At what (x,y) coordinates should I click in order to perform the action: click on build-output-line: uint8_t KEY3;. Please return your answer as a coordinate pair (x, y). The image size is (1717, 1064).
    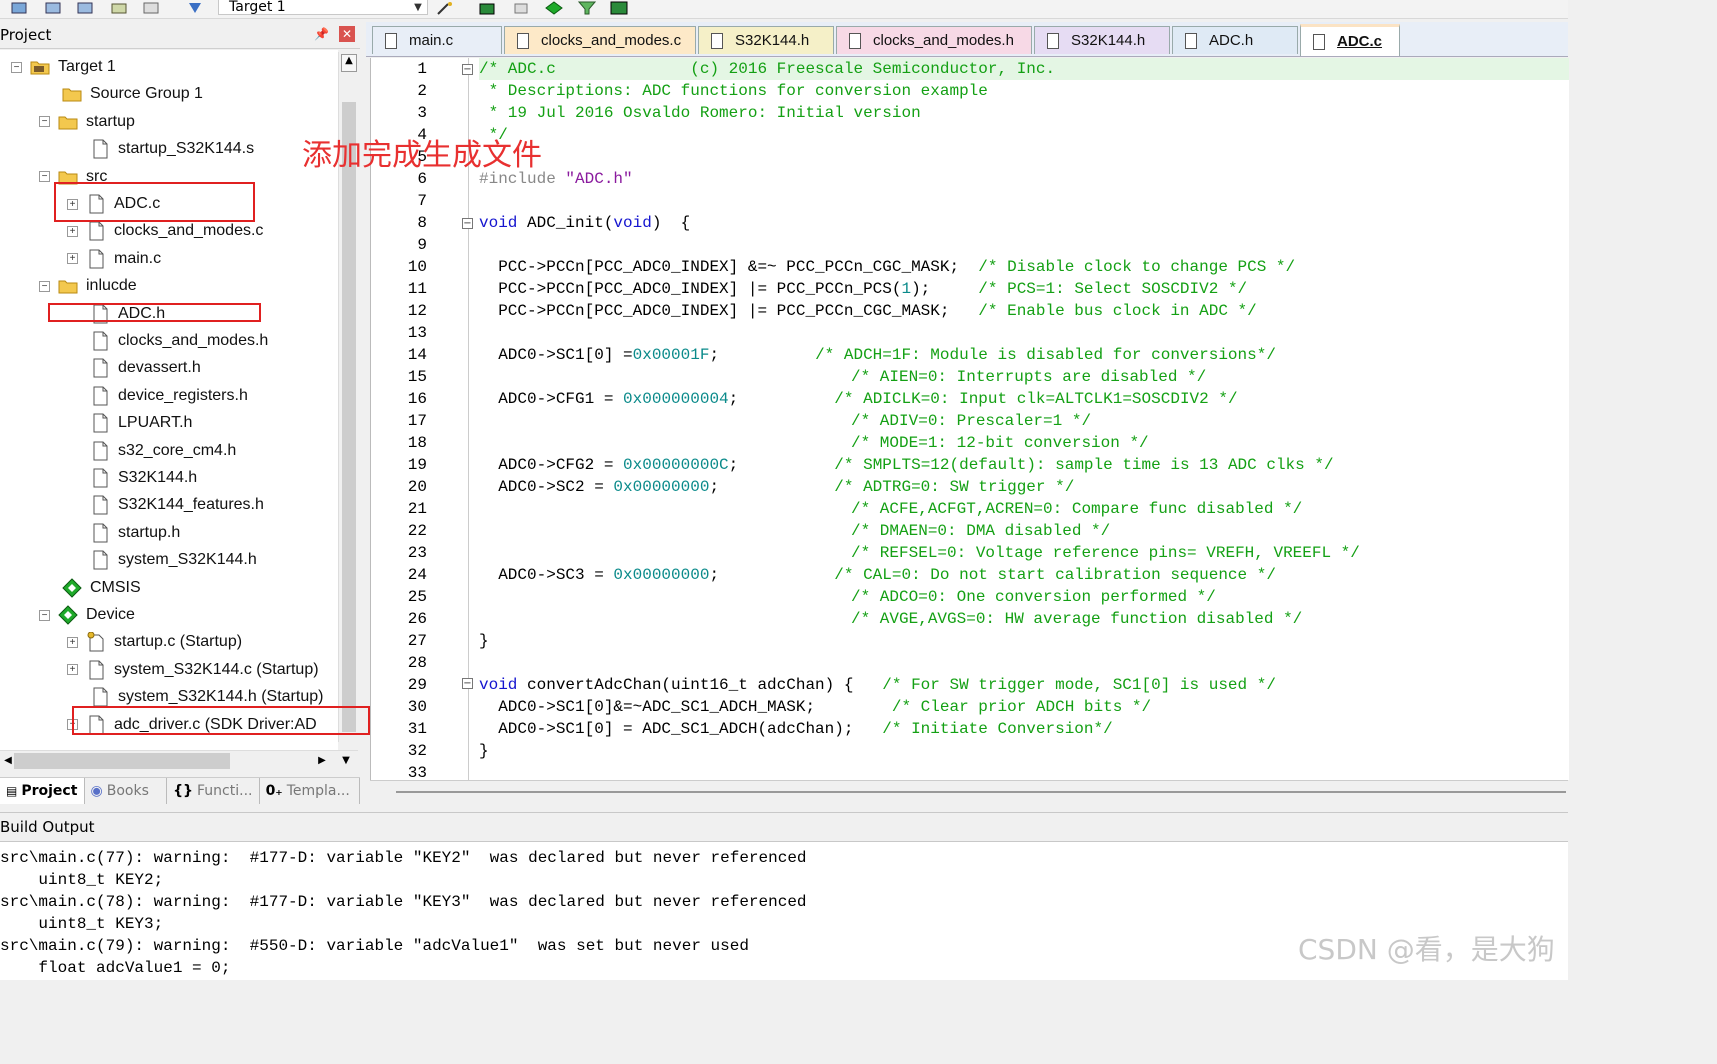
    Looking at the image, I should click on (82, 924).